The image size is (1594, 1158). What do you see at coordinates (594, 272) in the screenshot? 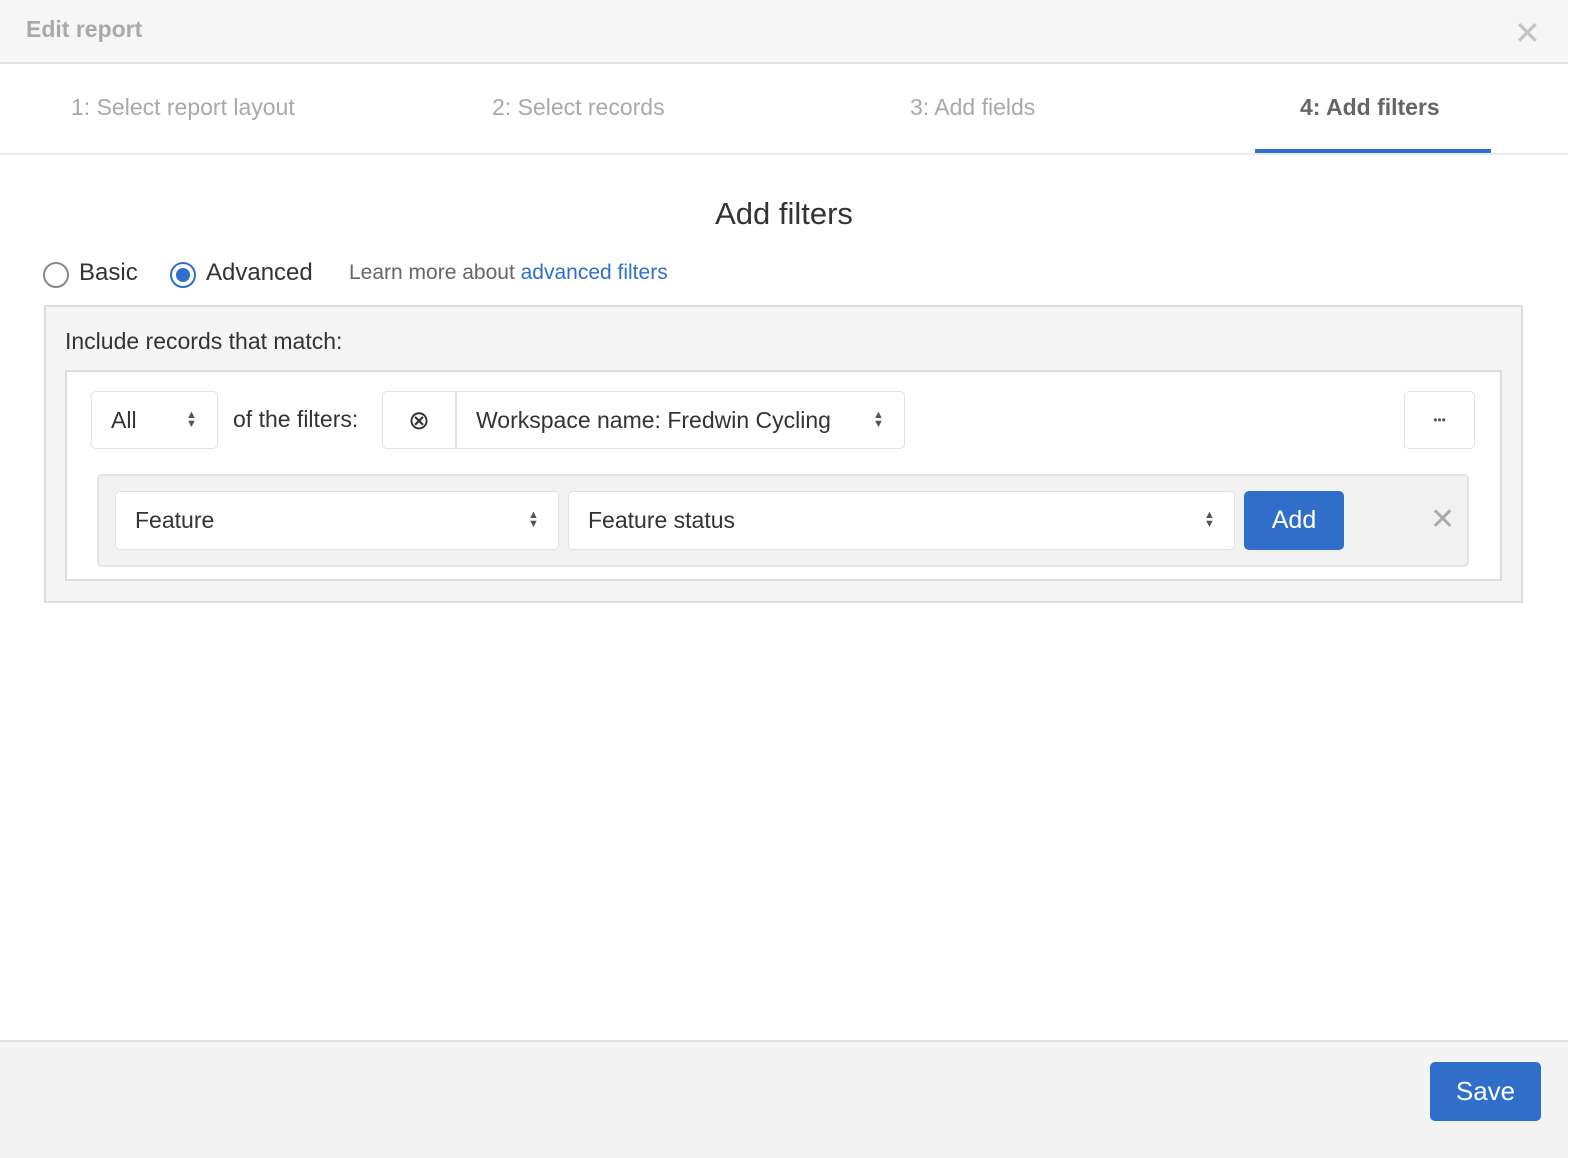
I see `advanced-filters-link: advanced filters` at bounding box center [594, 272].